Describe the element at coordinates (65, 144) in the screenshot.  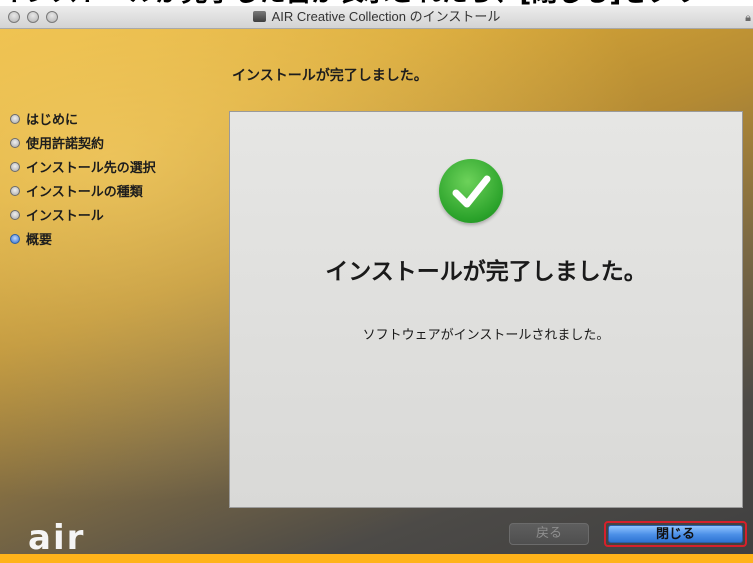
I see `step-label: 使用許諾契約` at that location.